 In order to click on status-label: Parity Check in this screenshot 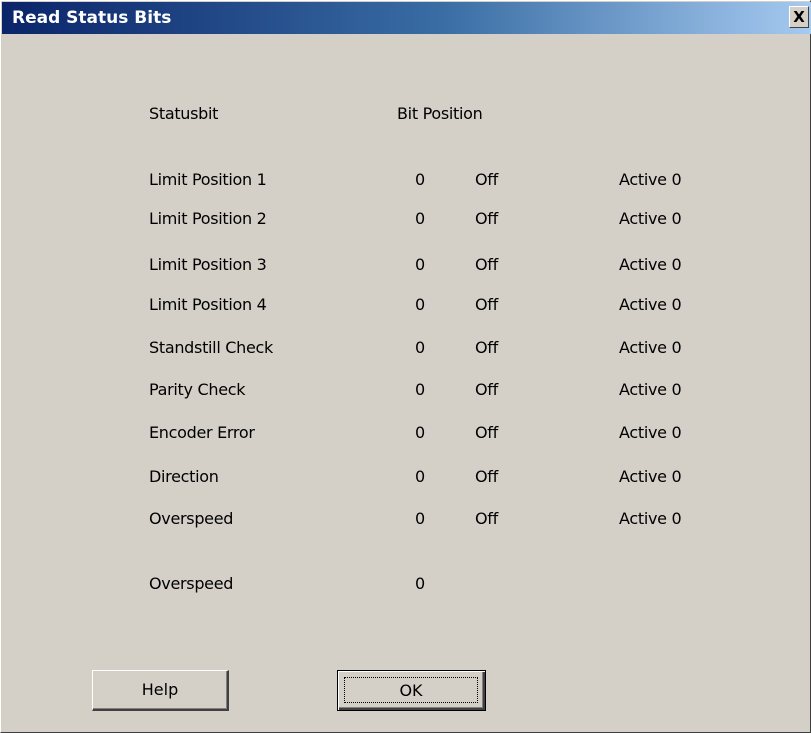, I will do `click(197, 389)`.